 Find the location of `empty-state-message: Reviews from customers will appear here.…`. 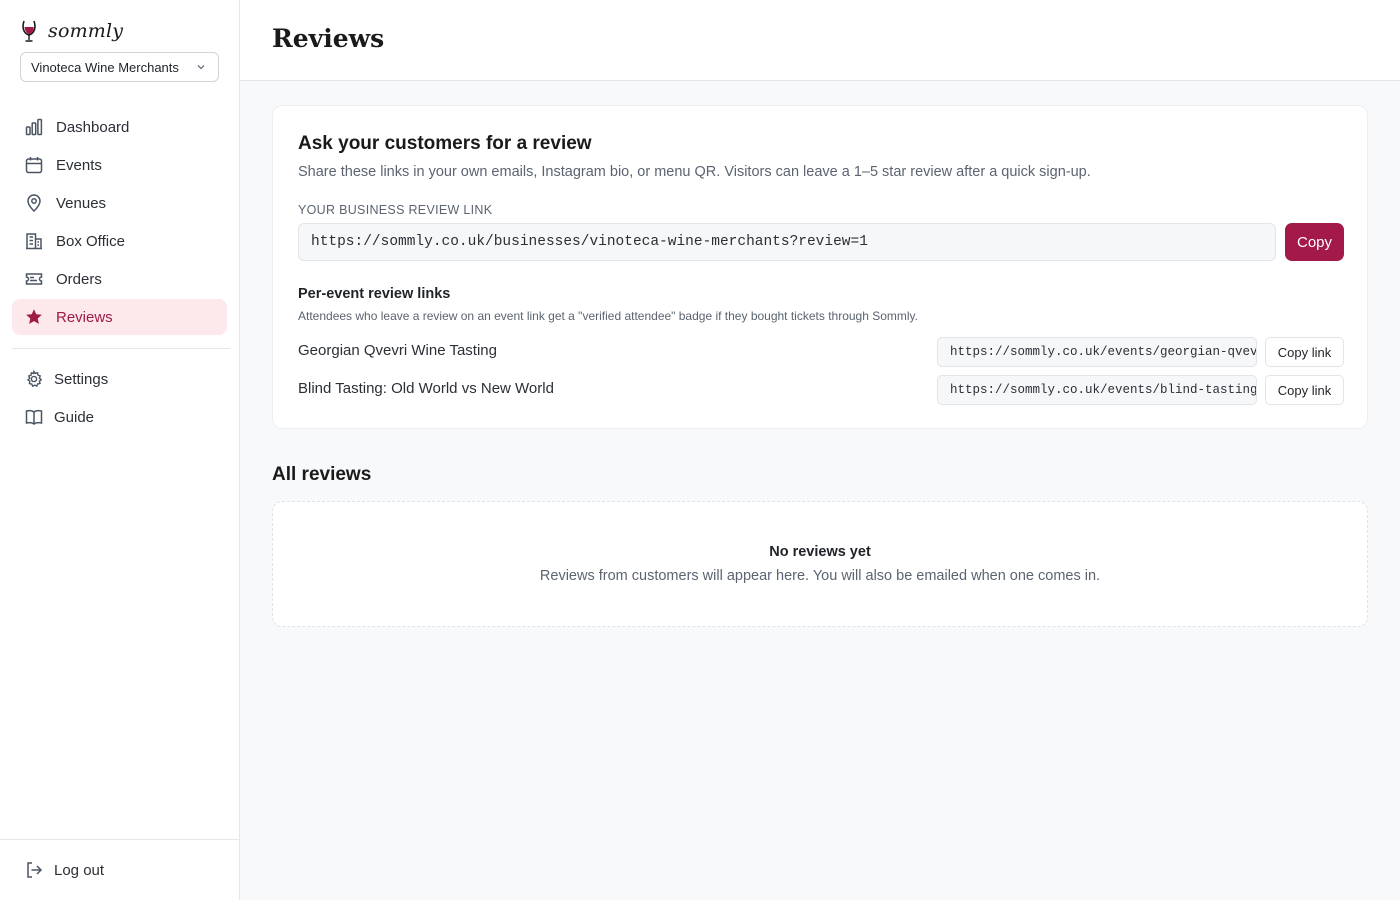

empty-state-message: Reviews from customers will appear here.… is located at coordinates (820, 576).